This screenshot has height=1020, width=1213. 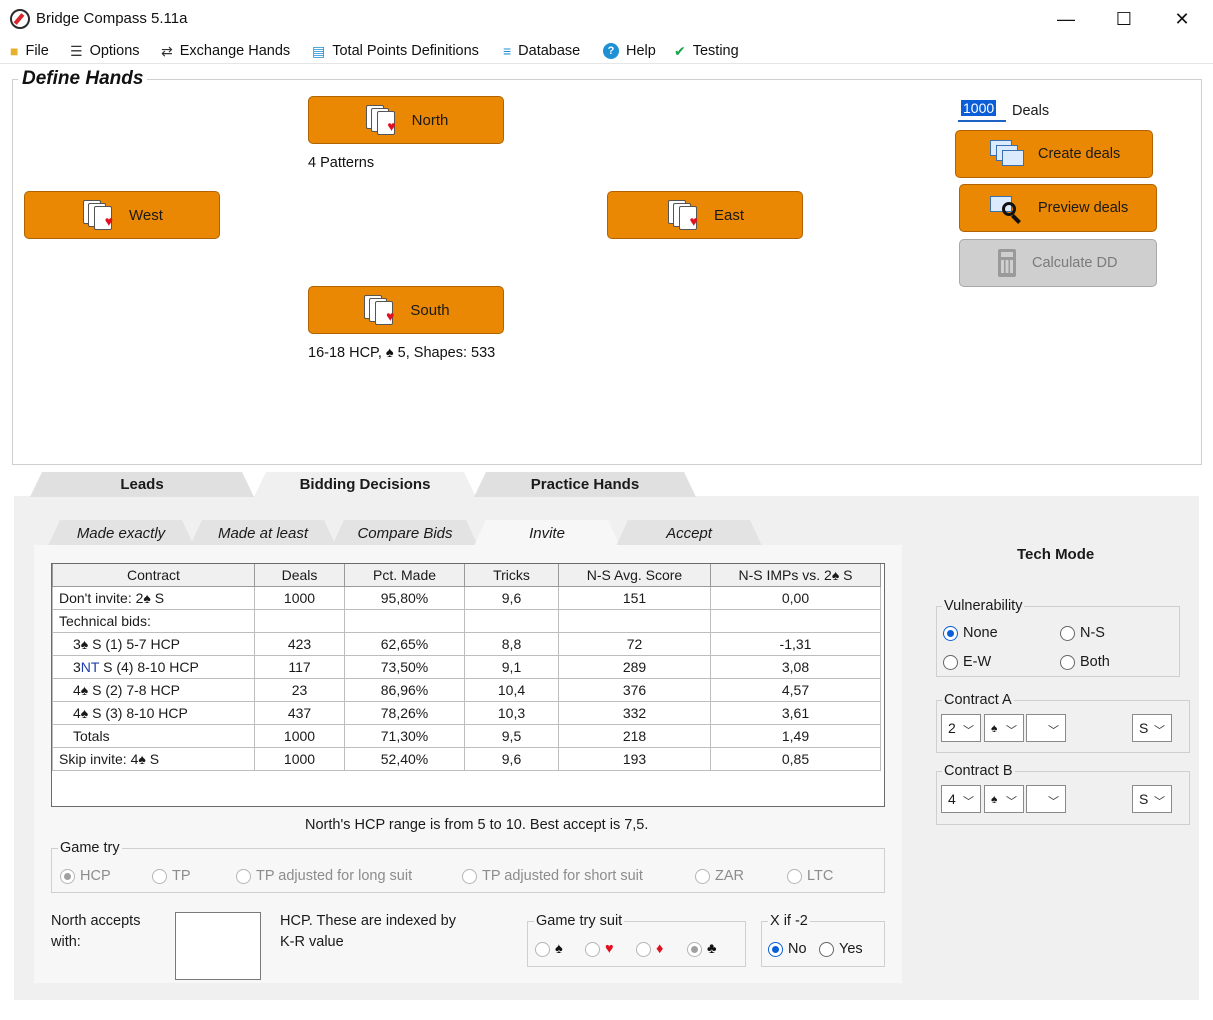 I want to click on menu-database: ≡ Database, so click(x=541, y=51).